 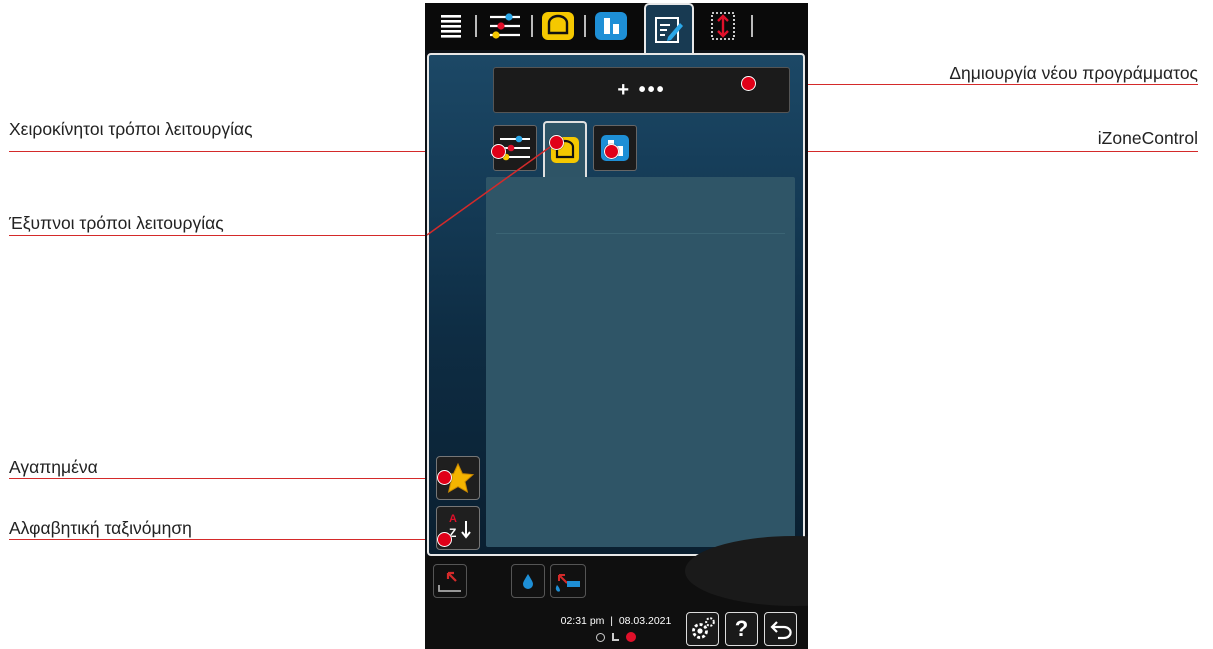 I want to click on callout-izonecontrol: iZoneControl, so click(x=1147, y=138).